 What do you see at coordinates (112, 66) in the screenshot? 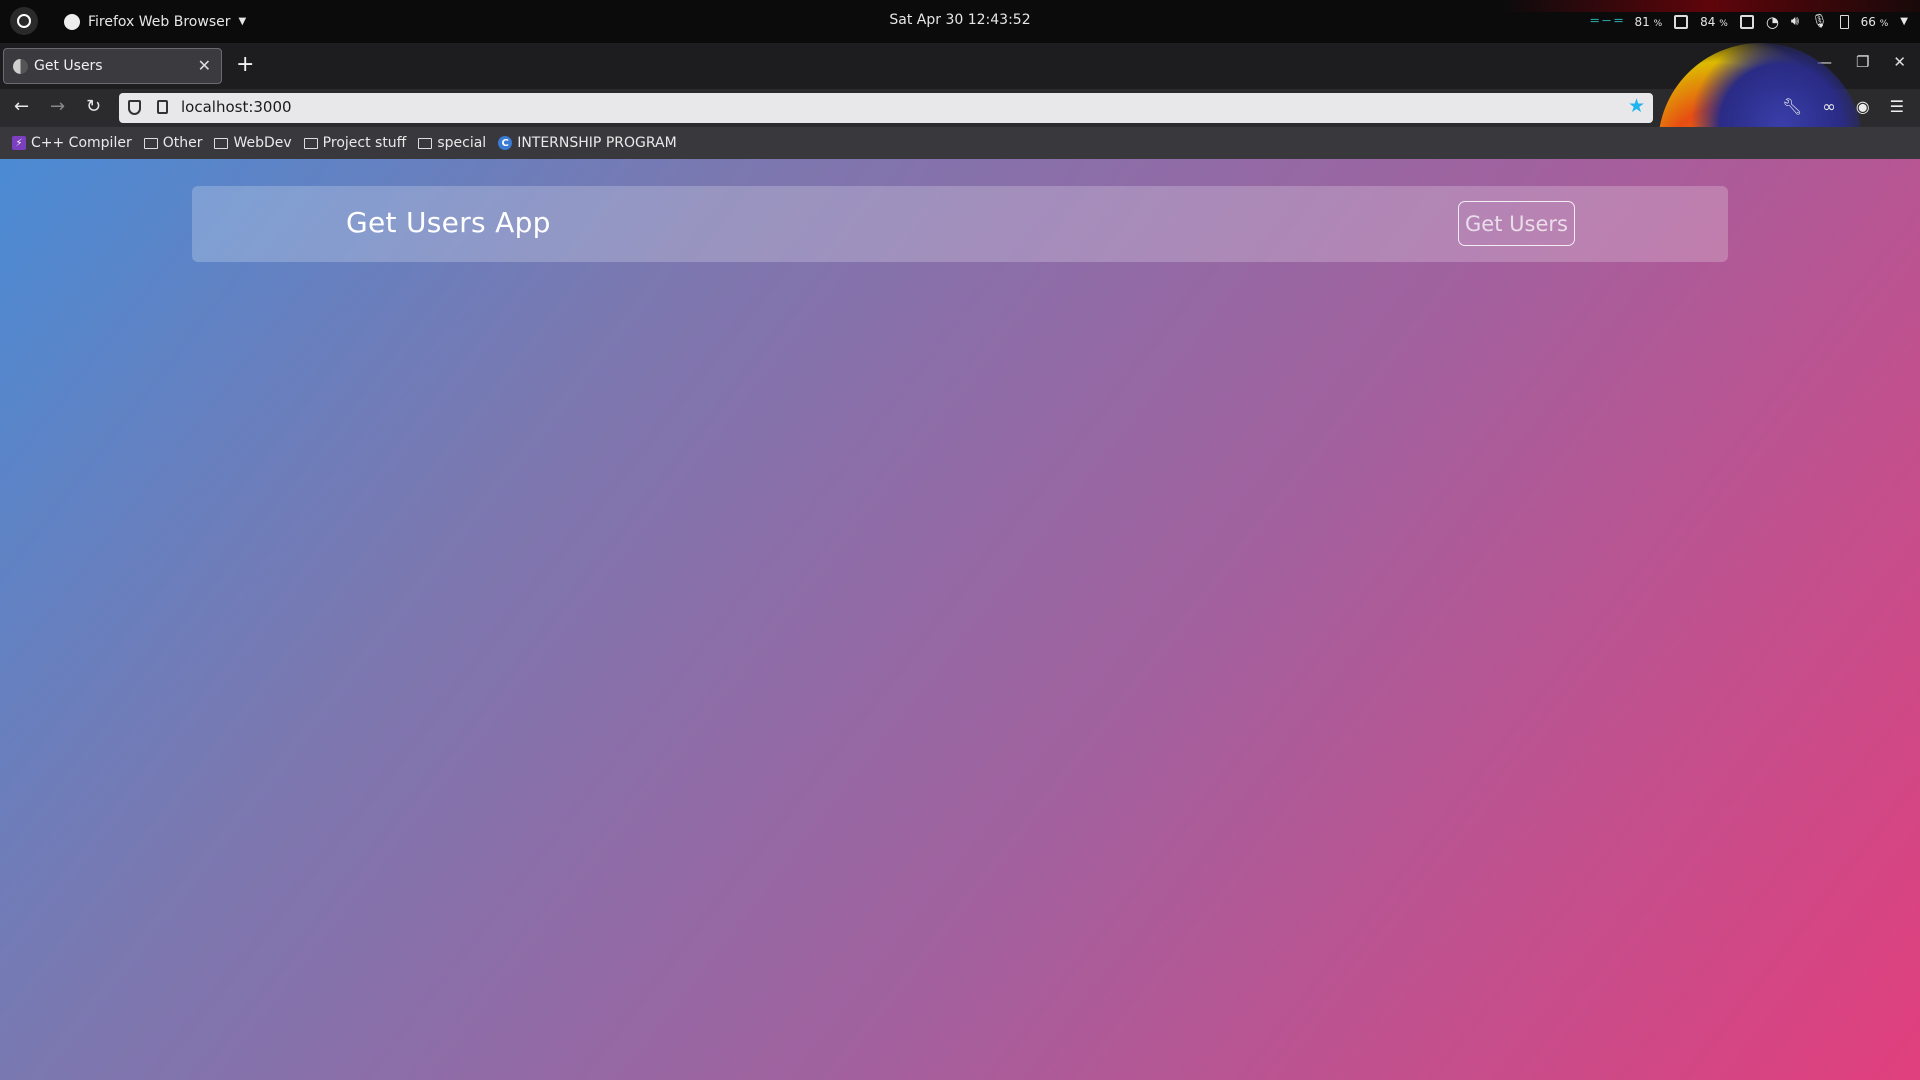
I see `tab-get-users: Get Users ✕` at bounding box center [112, 66].